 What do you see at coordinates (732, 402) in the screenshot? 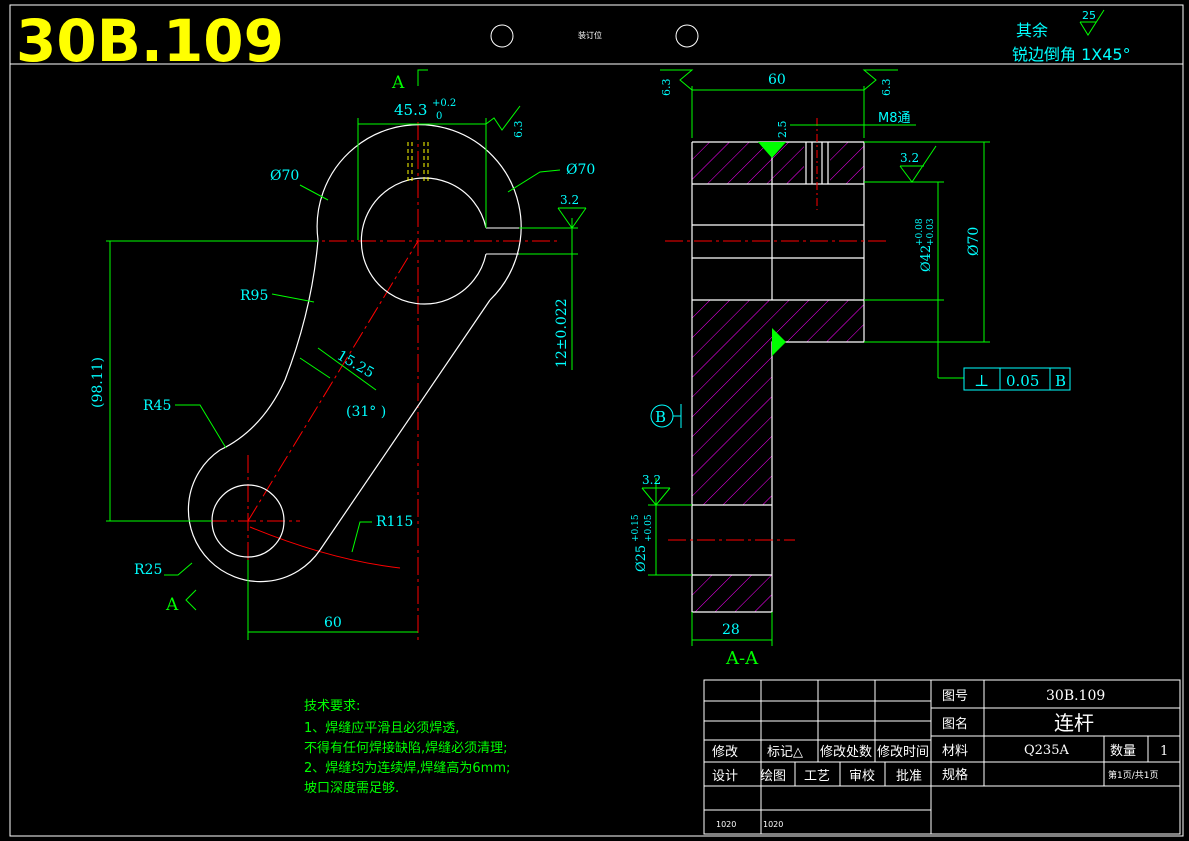
I see `hatch-arm` at bounding box center [732, 402].